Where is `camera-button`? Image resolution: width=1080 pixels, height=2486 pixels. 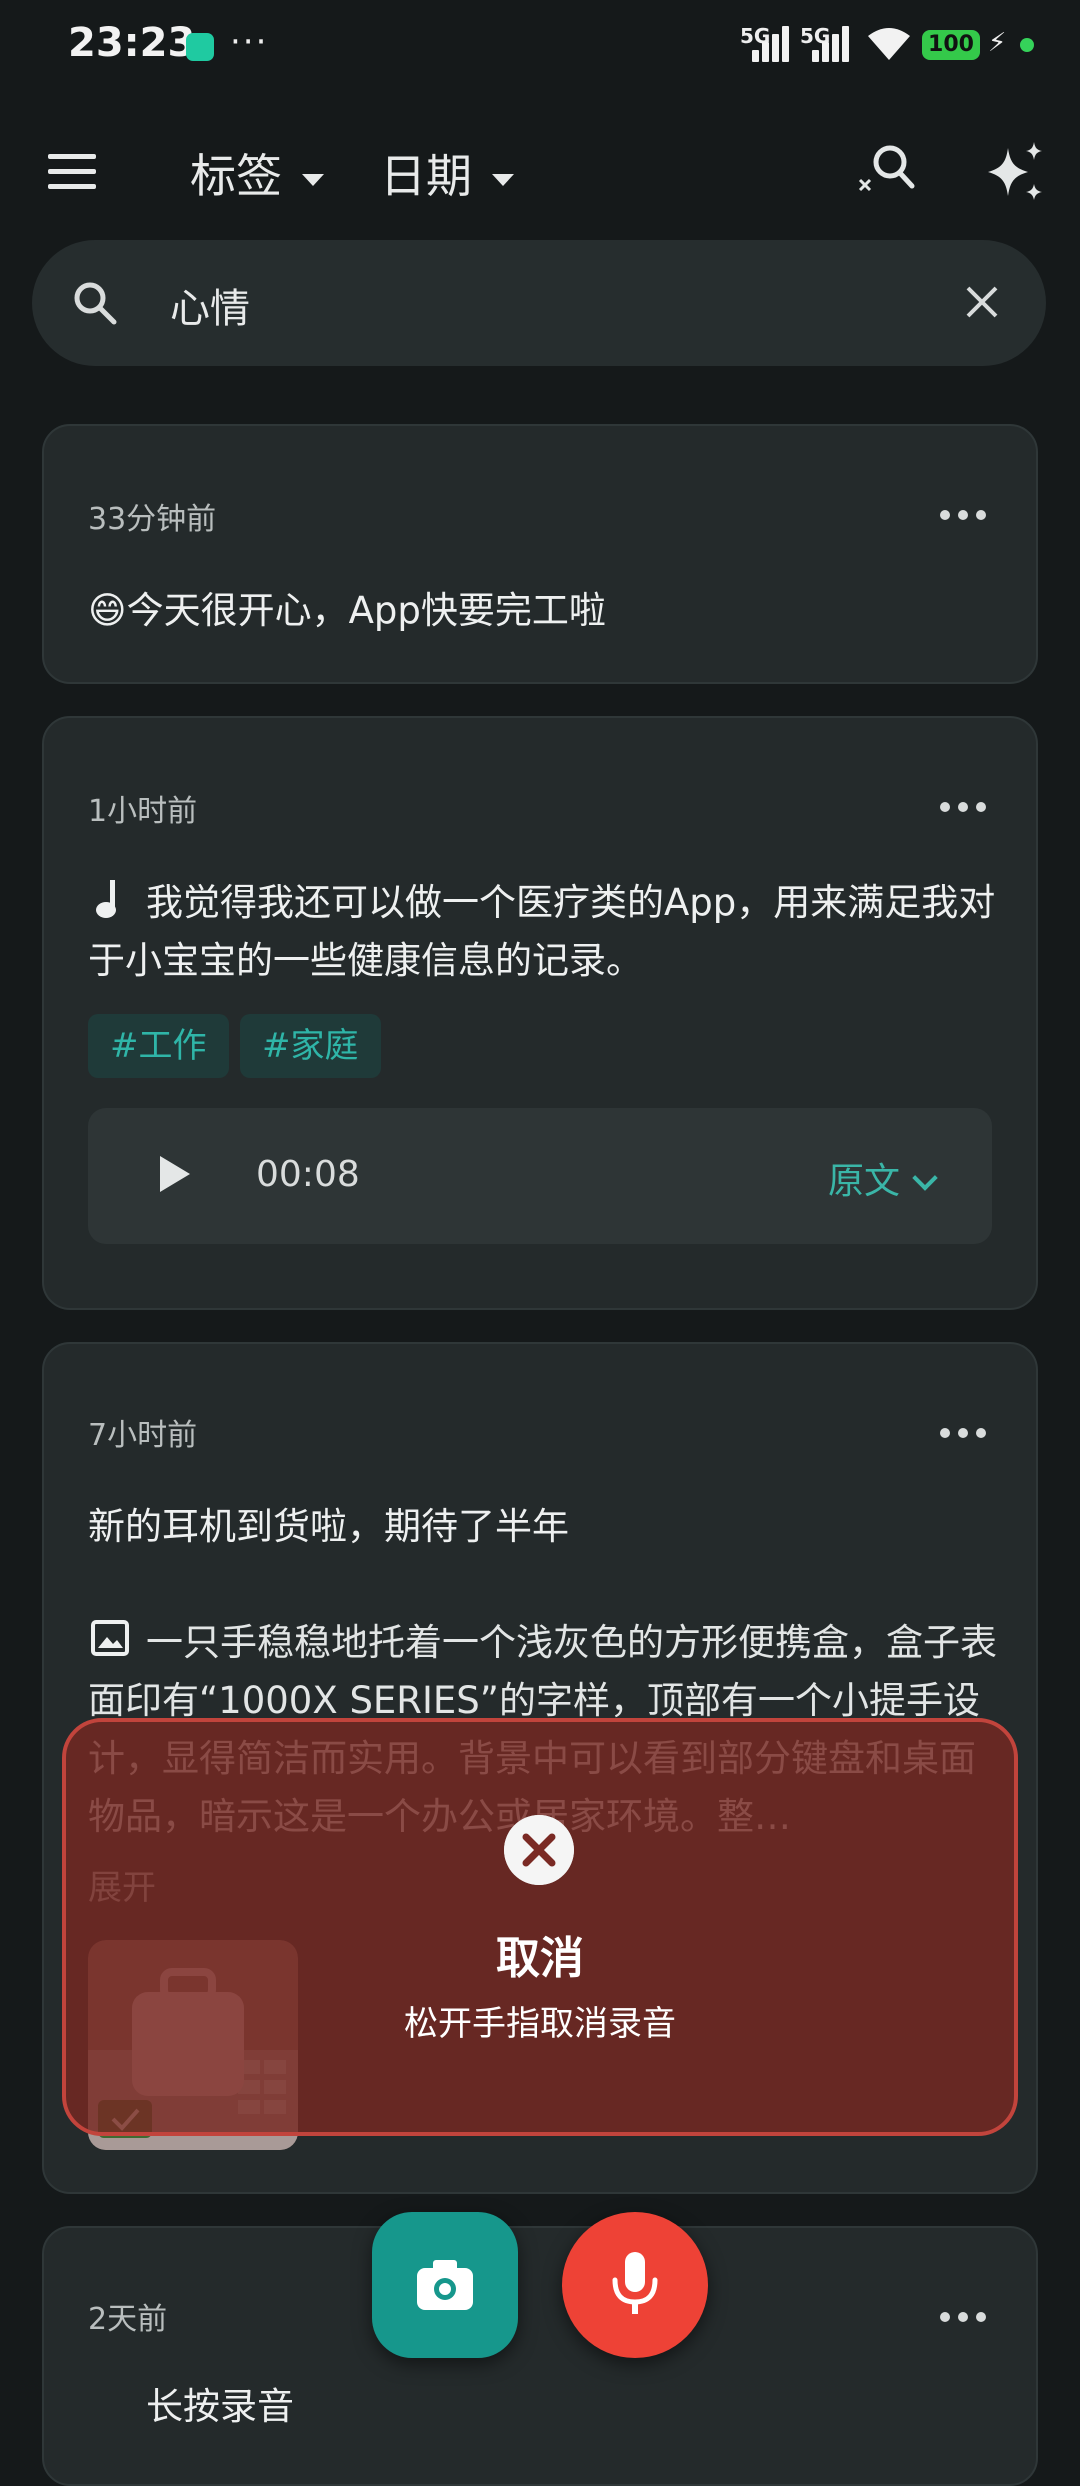
camera-button is located at coordinates (445, 2285).